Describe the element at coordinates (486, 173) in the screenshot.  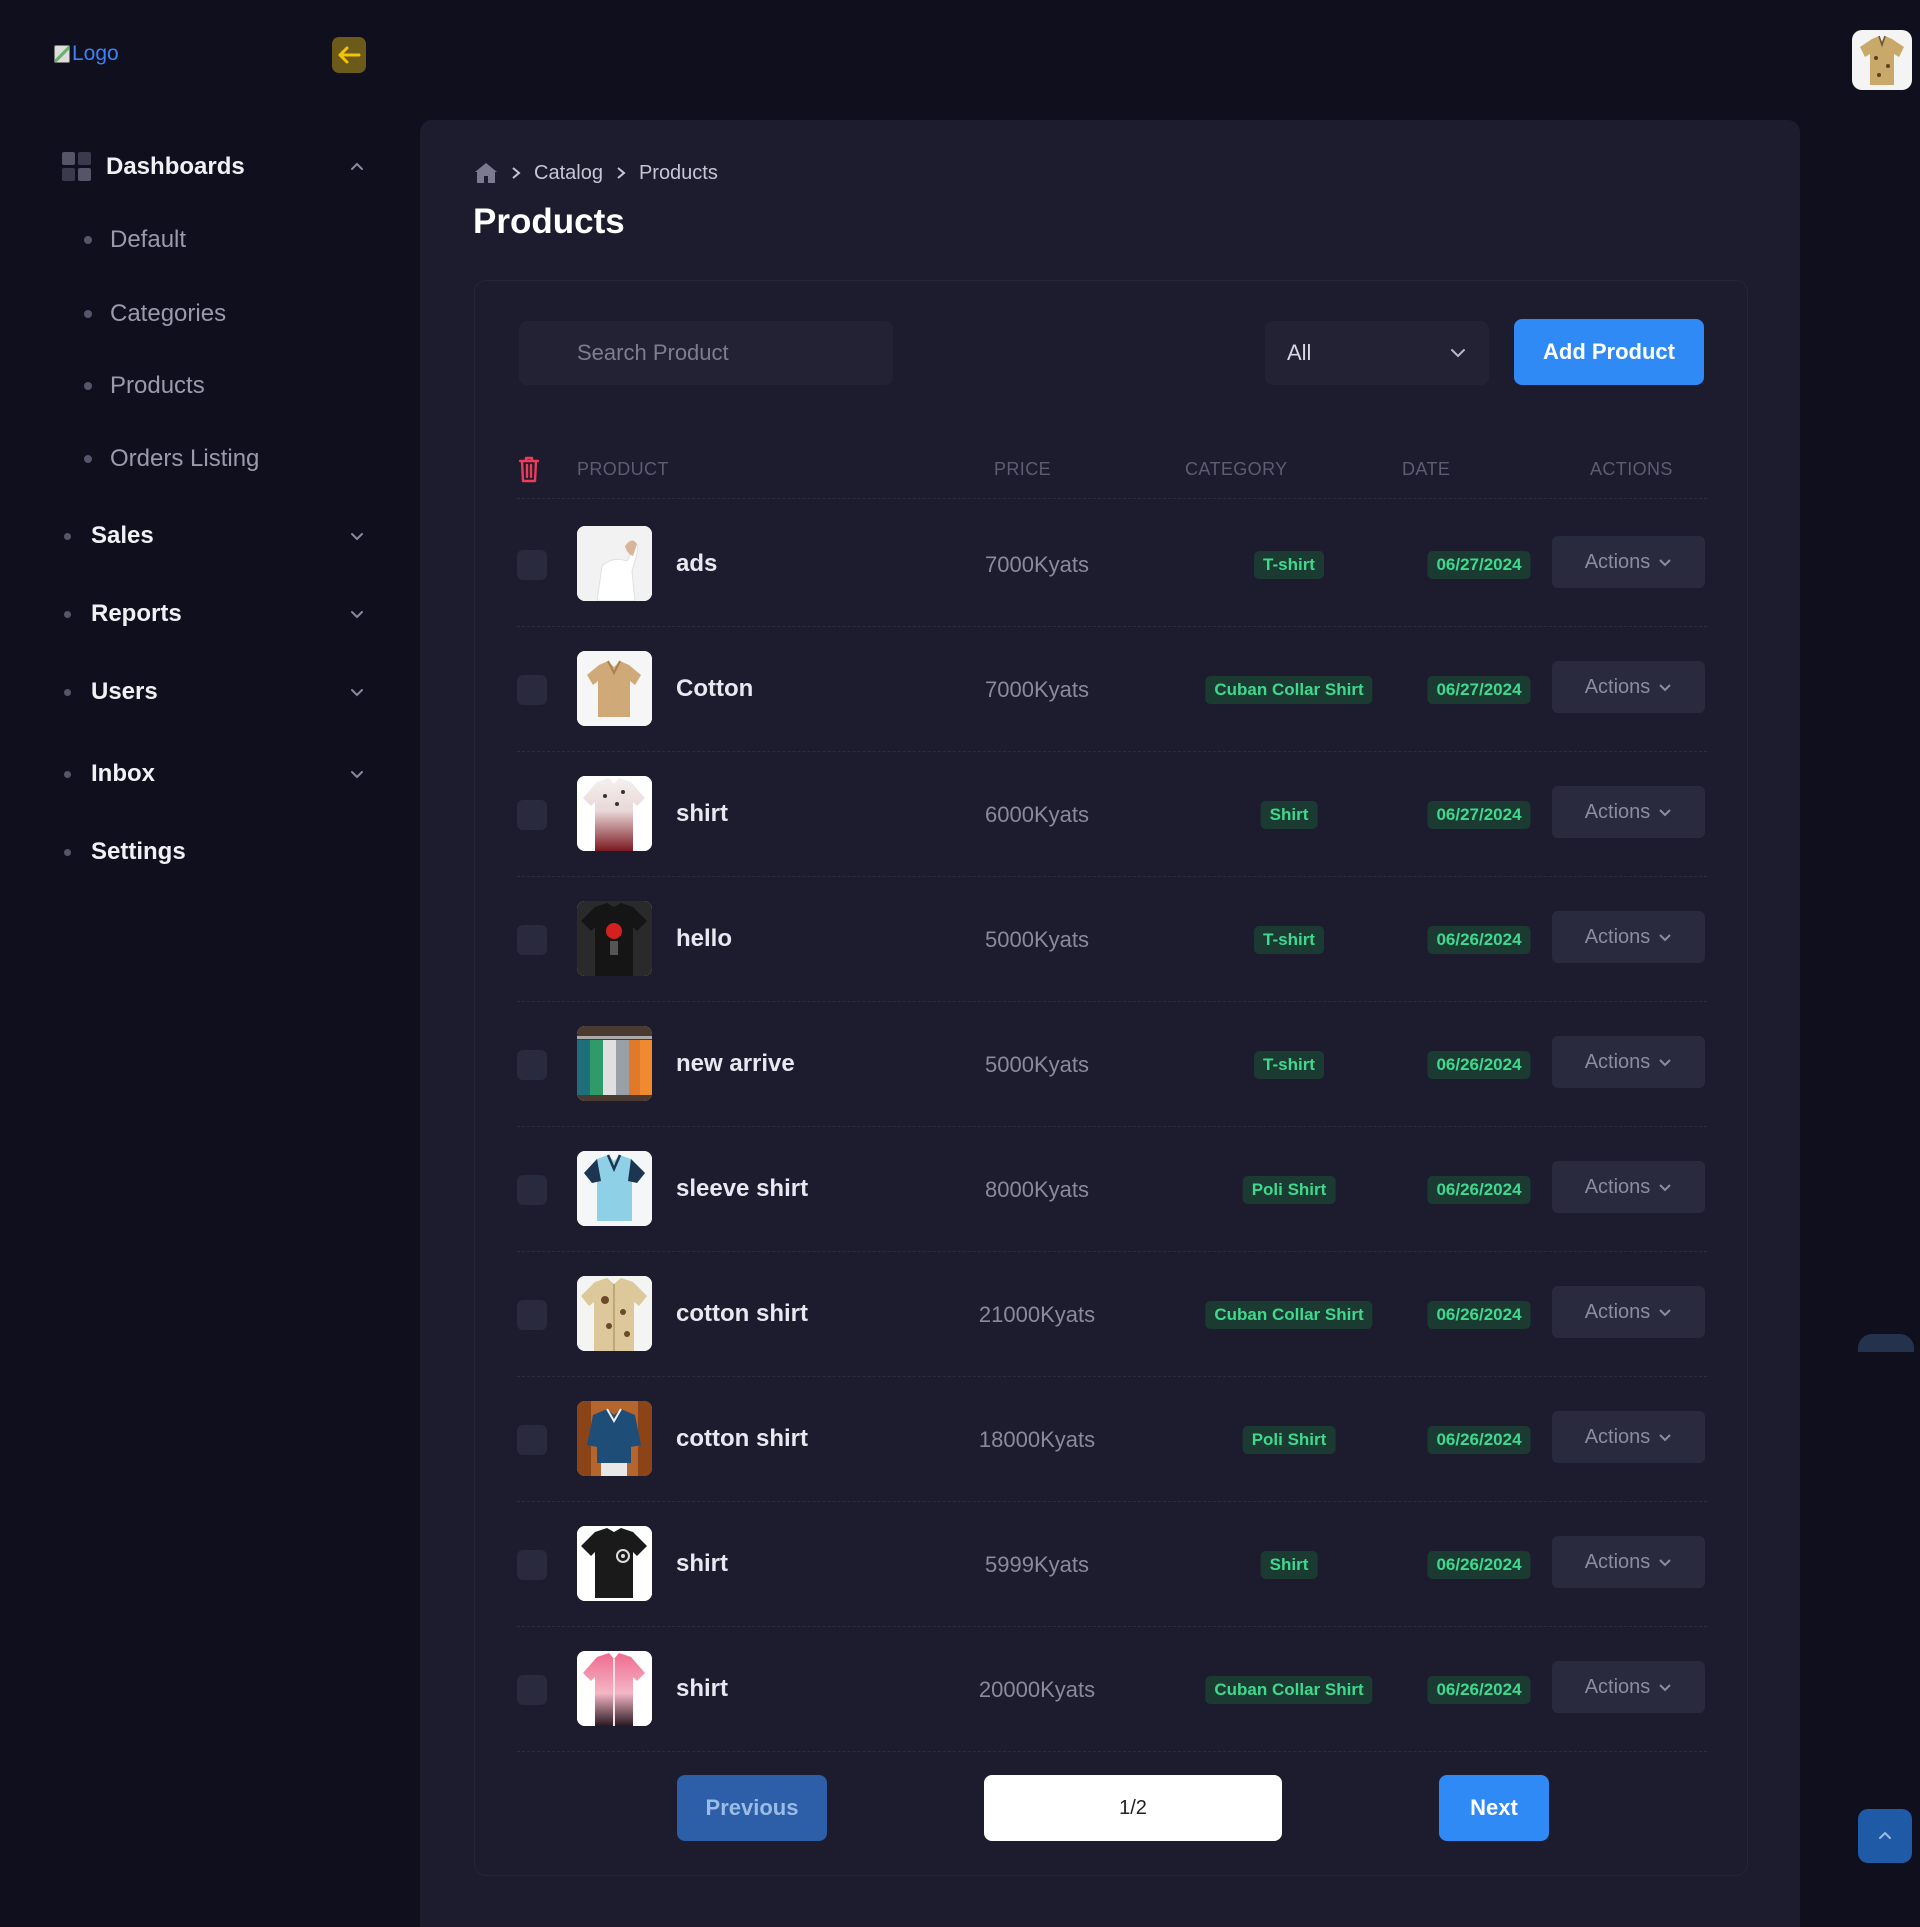
I see `home-icon` at that location.